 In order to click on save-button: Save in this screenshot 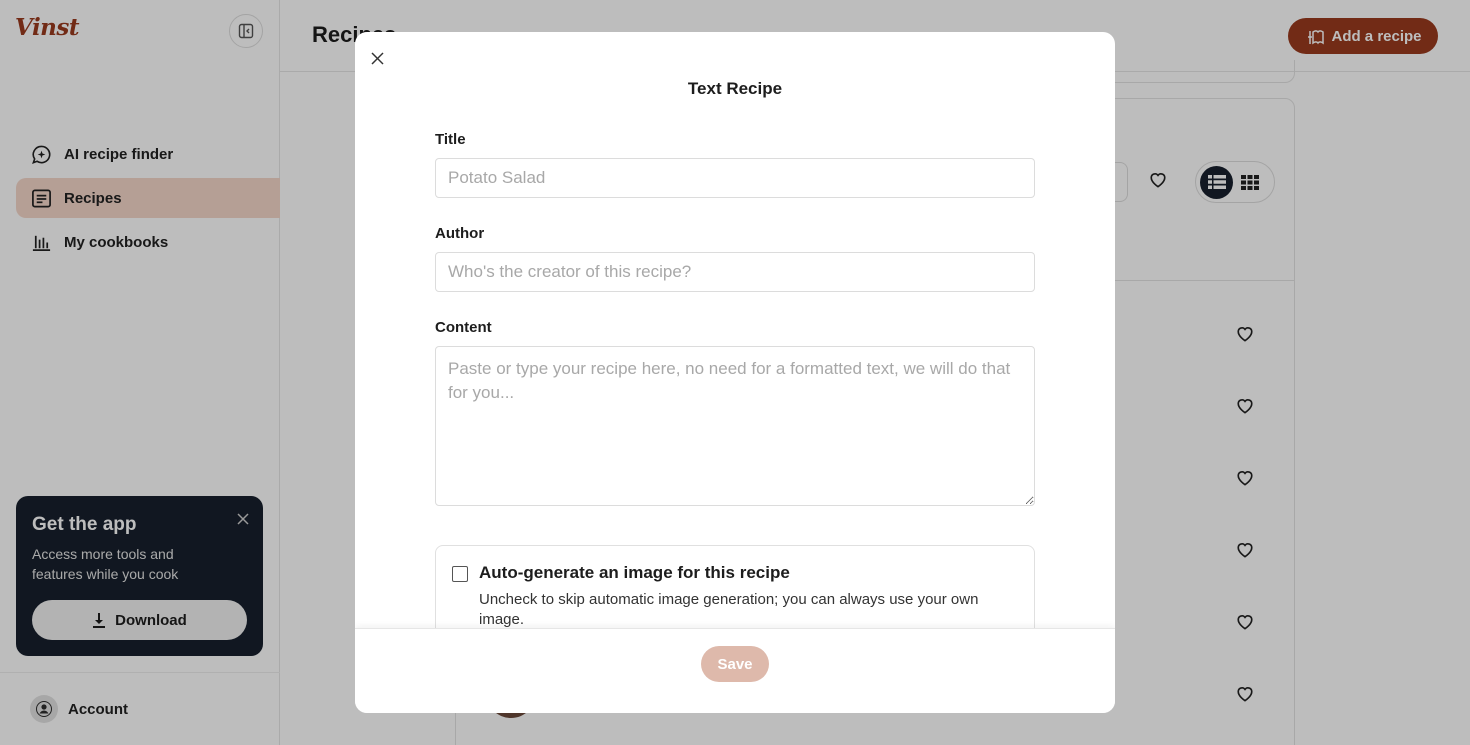, I will do `click(735, 664)`.